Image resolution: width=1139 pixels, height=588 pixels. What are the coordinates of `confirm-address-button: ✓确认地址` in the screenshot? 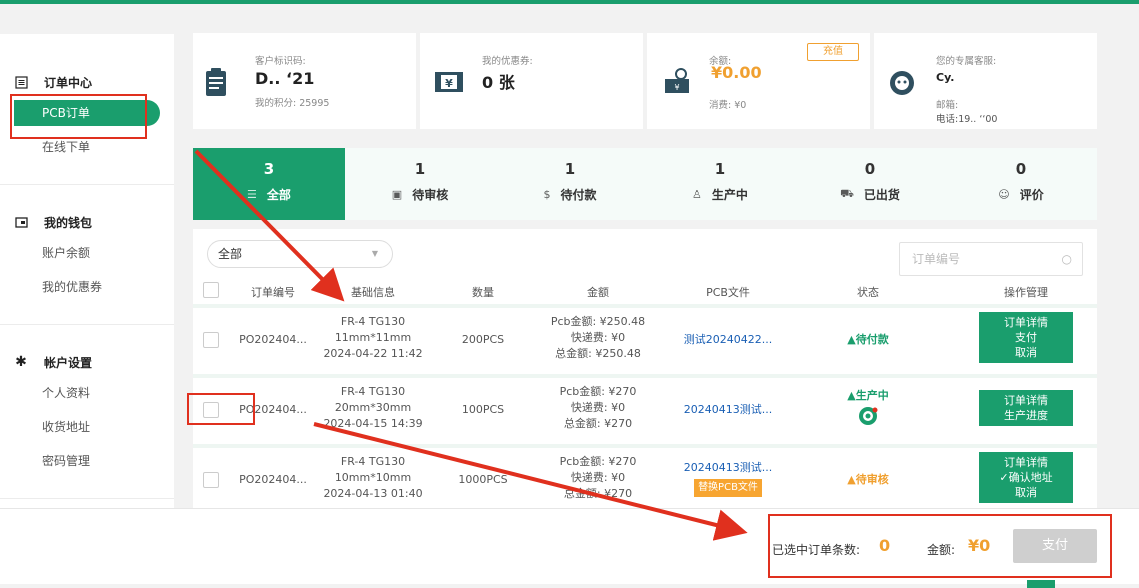 It's located at (1026, 477).